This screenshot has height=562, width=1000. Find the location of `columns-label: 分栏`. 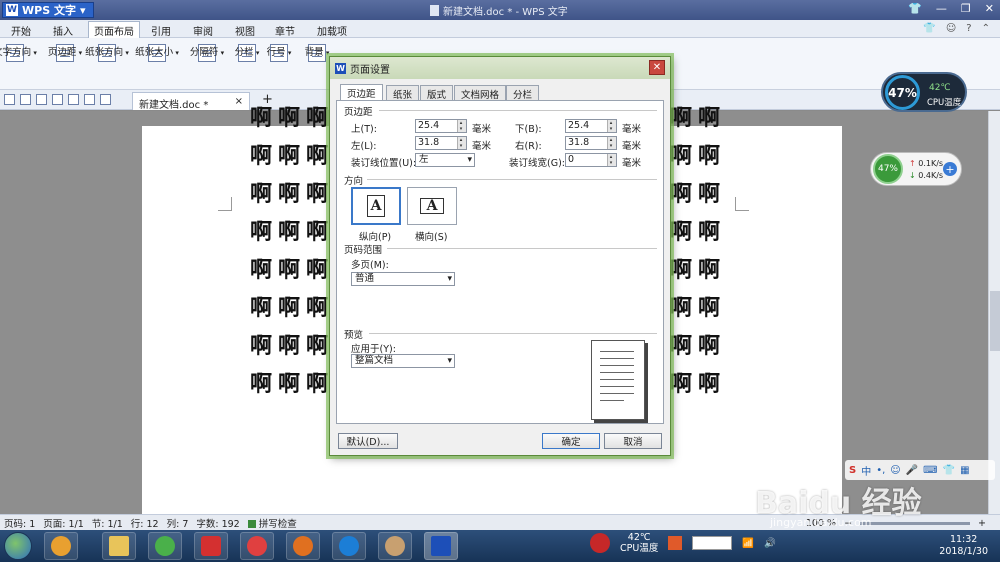

columns-label: 分栏 is located at coordinates (247, 51).